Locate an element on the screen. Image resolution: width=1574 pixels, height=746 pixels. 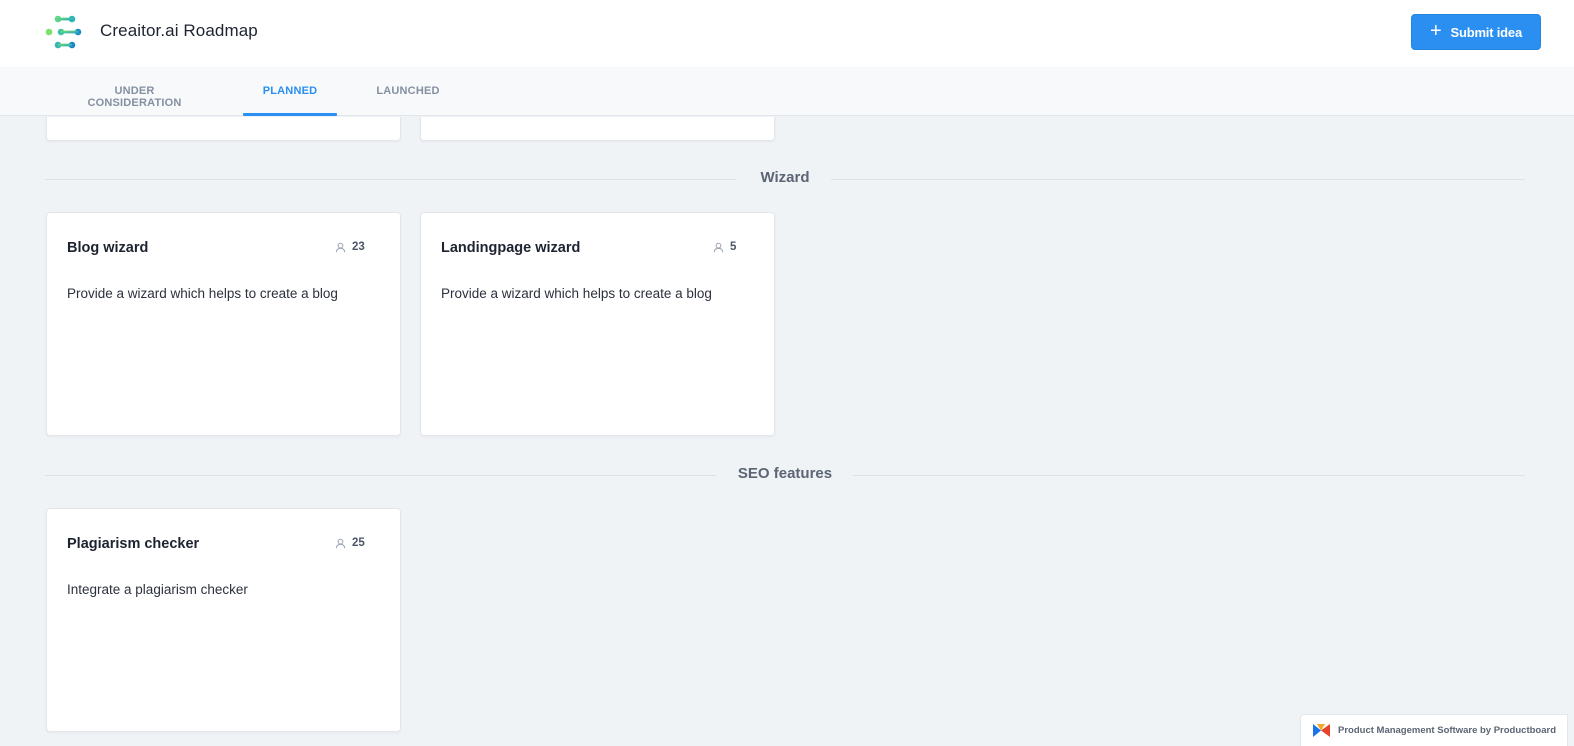
tab-label: PLANNED is located at coordinates (290, 91).